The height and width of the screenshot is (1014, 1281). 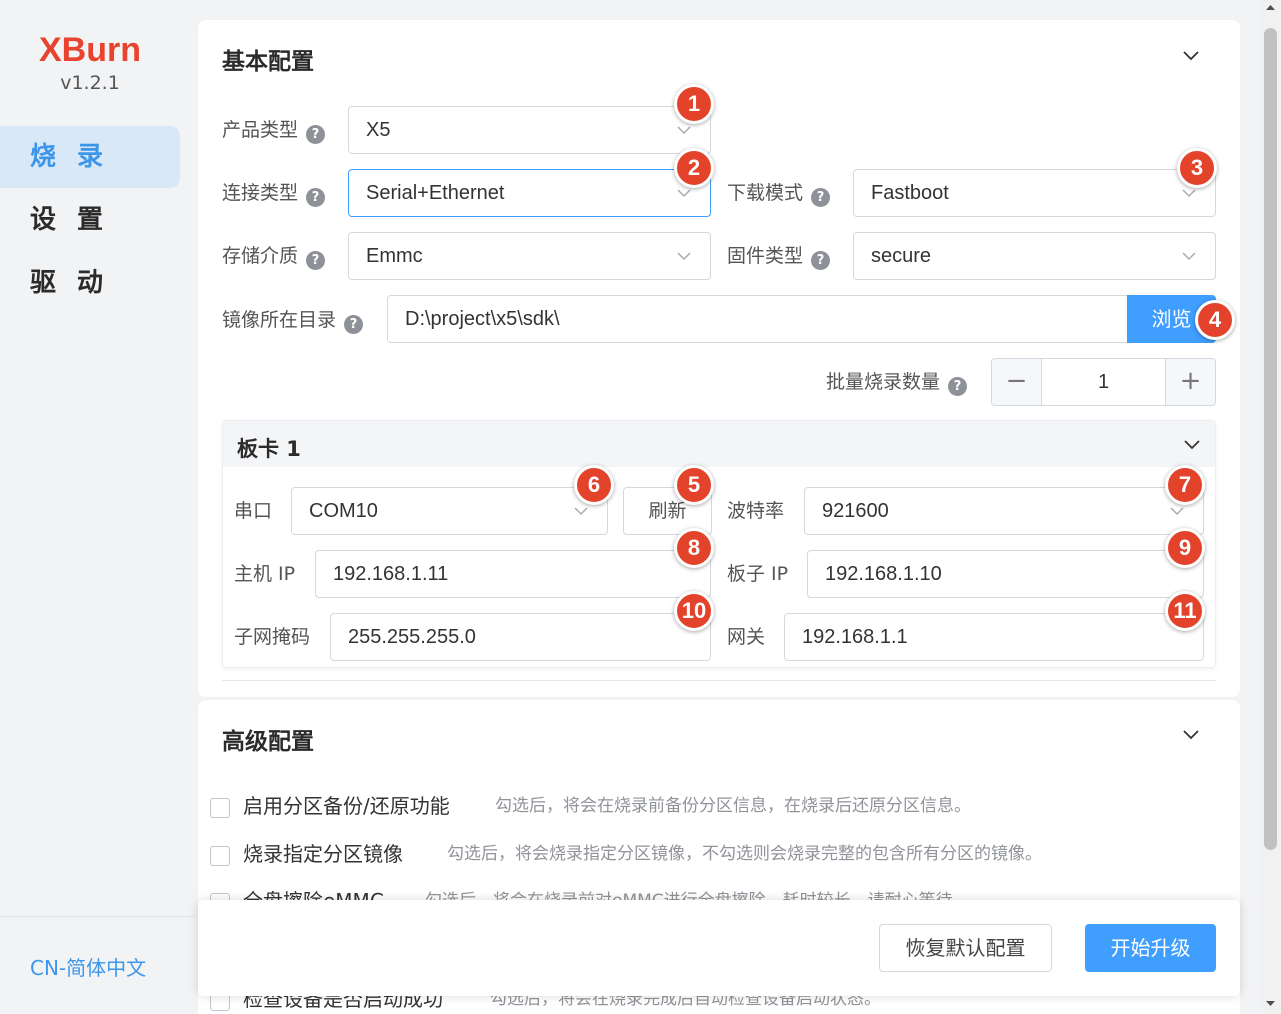 What do you see at coordinates (719, 948) in the screenshot?
I see `action-bar: 恢复默认配置 开始升级` at bounding box center [719, 948].